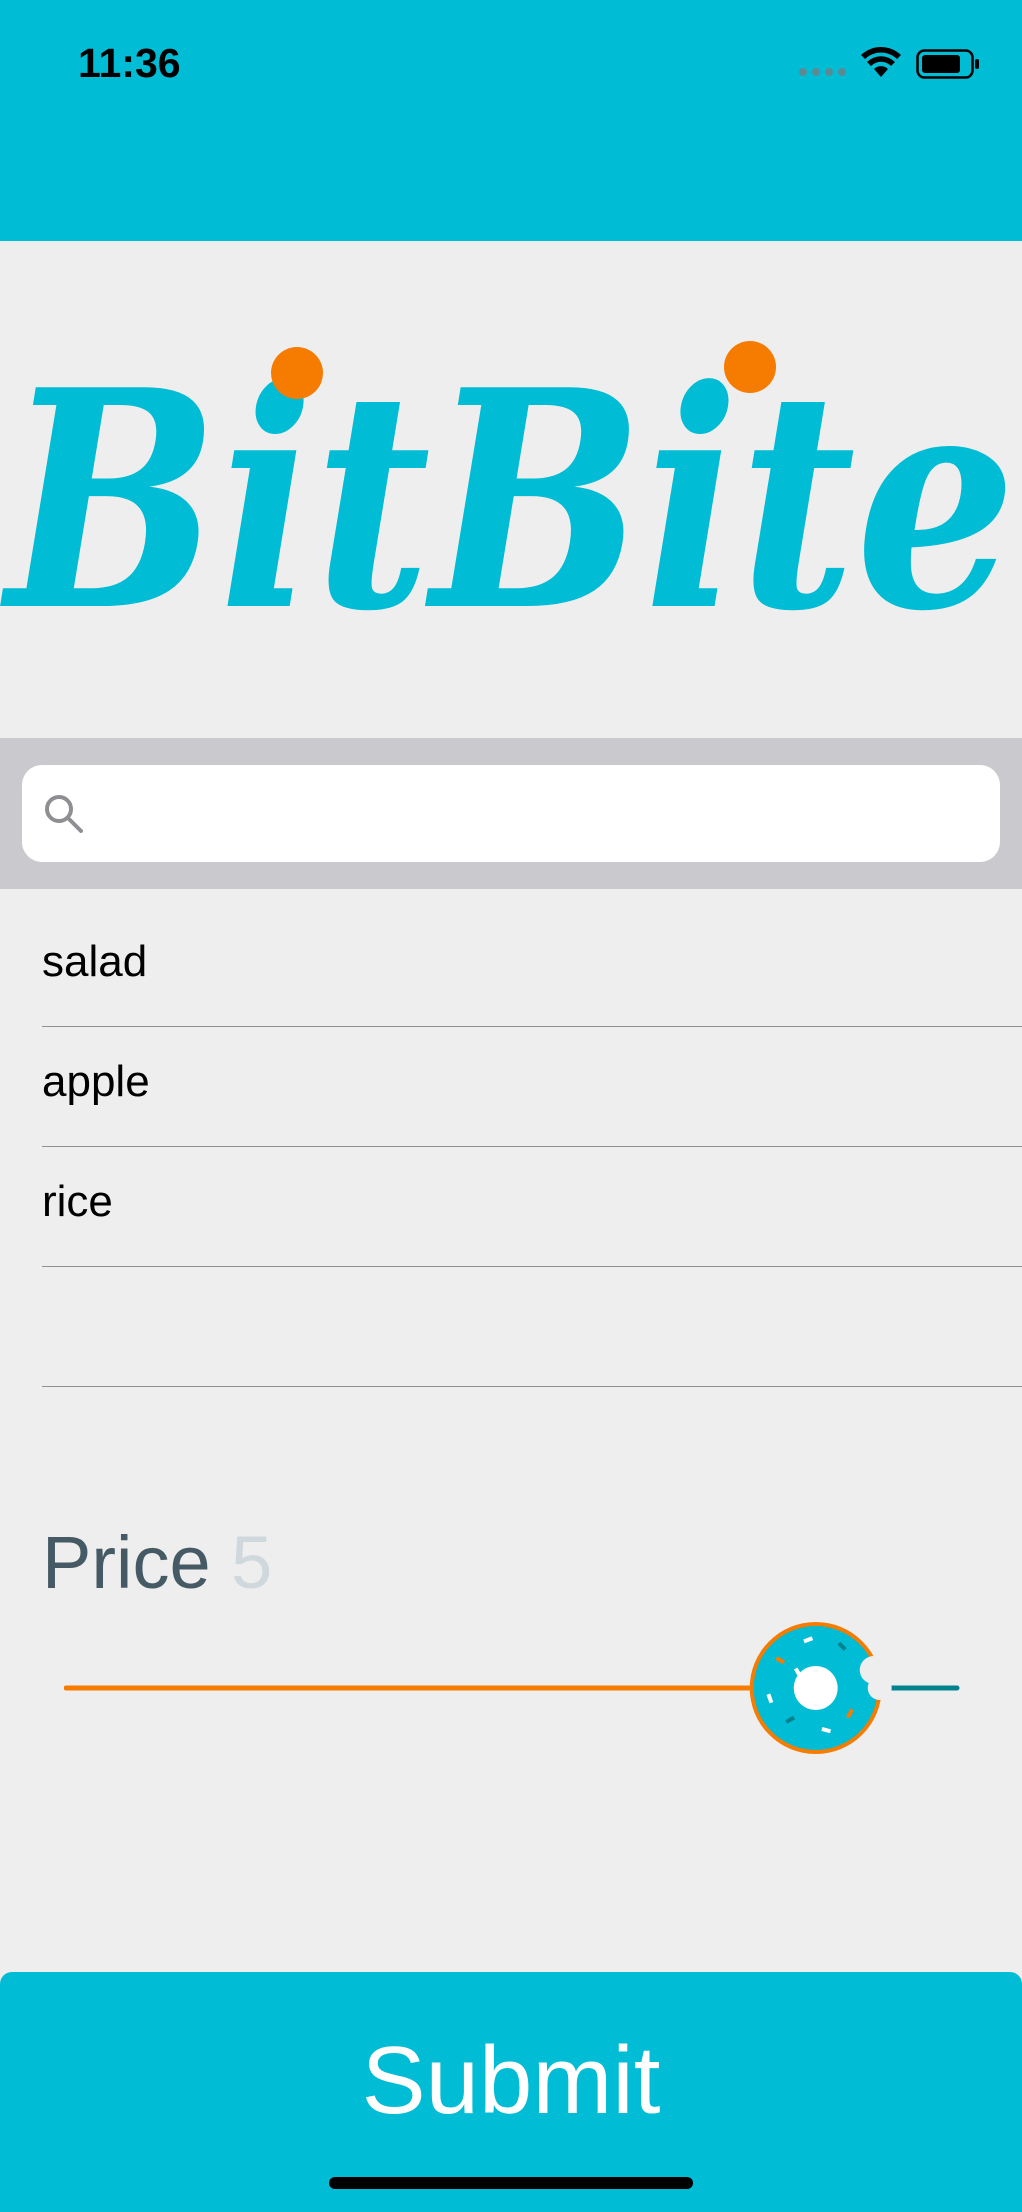  What do you see at coordinates (252, 1562) in the screenshot?
I see `price-value: 5` at bounding box center [252, 1562].